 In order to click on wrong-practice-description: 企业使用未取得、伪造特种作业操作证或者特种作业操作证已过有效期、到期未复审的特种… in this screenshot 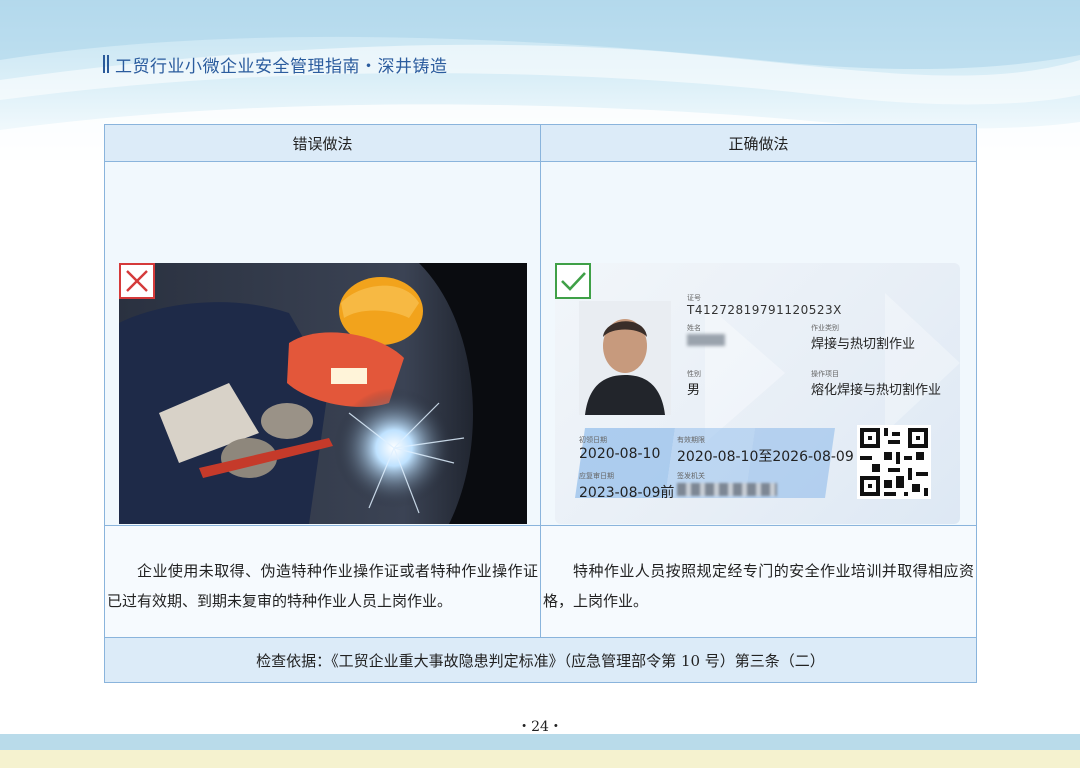, I will do `click(322, 586)`.